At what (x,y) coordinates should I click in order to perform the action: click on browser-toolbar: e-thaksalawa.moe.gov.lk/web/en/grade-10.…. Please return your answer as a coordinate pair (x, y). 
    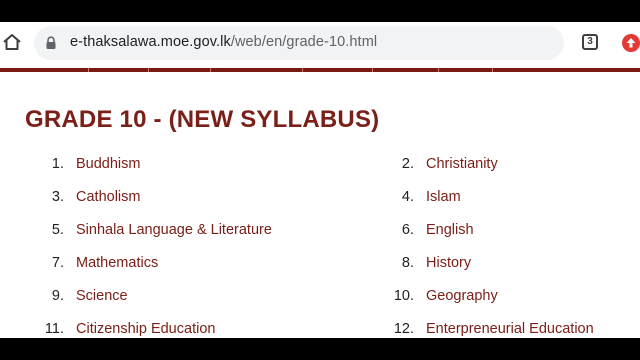
    Looking at the image, I should click on (320, 45).